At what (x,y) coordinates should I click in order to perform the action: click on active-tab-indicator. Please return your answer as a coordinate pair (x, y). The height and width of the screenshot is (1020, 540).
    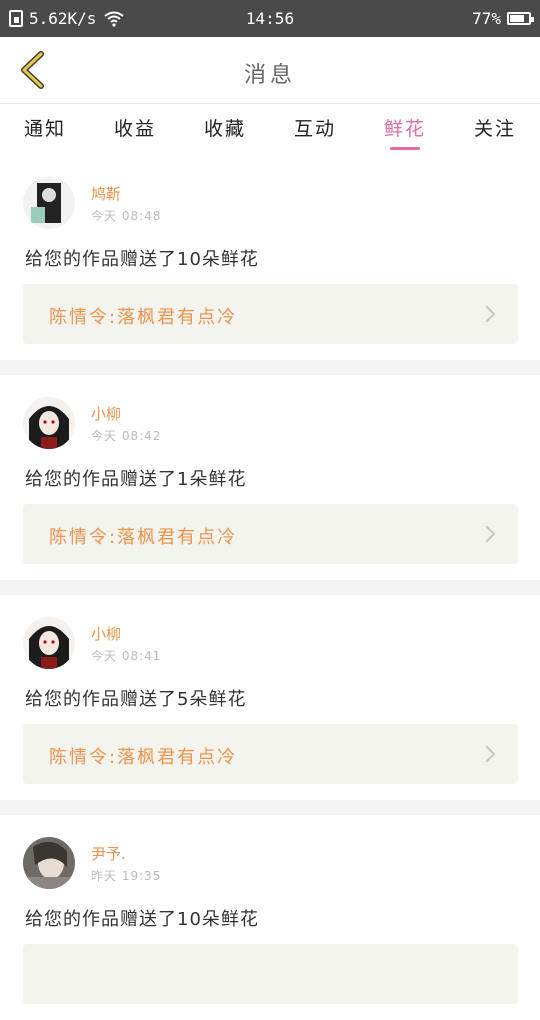
    Looking at the image, I should click on (405, 148).